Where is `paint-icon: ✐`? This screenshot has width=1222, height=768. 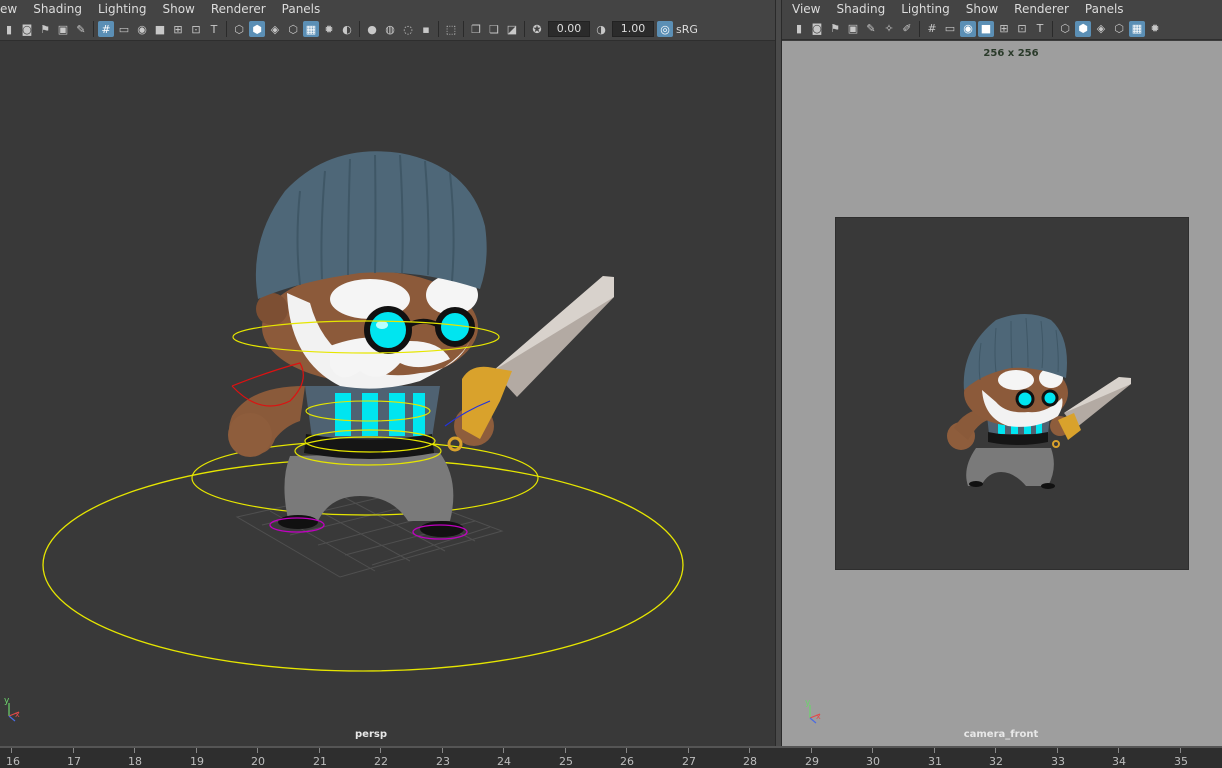
paint-icon: ✐ is located at coordinates (907, 29).